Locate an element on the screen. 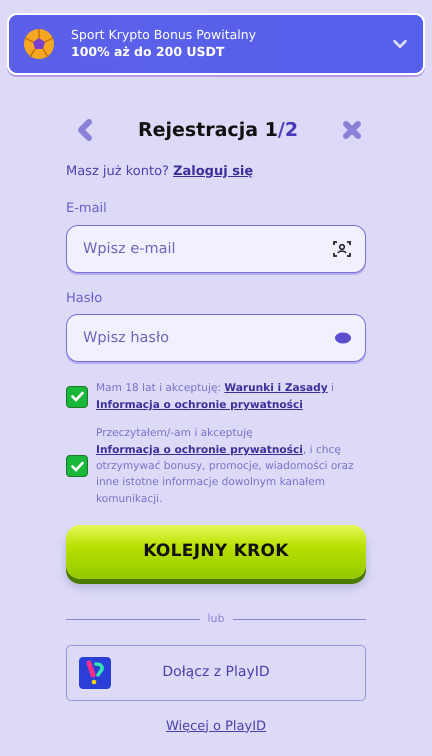  policy-link: Warunki i Zasady is located at coordinates (276, 388).